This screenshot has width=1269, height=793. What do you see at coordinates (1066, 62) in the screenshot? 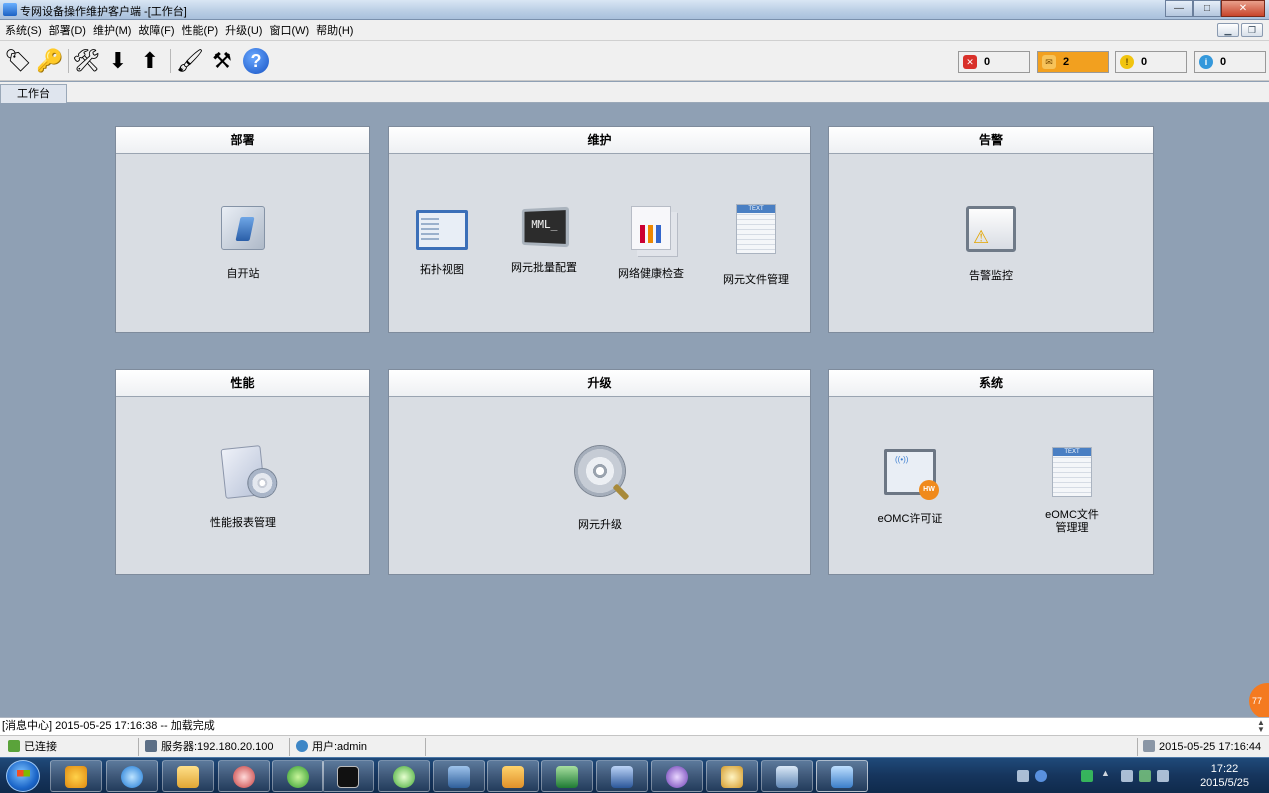
I see `major-alarm-value: 2` at bounding box center [1066, 62].